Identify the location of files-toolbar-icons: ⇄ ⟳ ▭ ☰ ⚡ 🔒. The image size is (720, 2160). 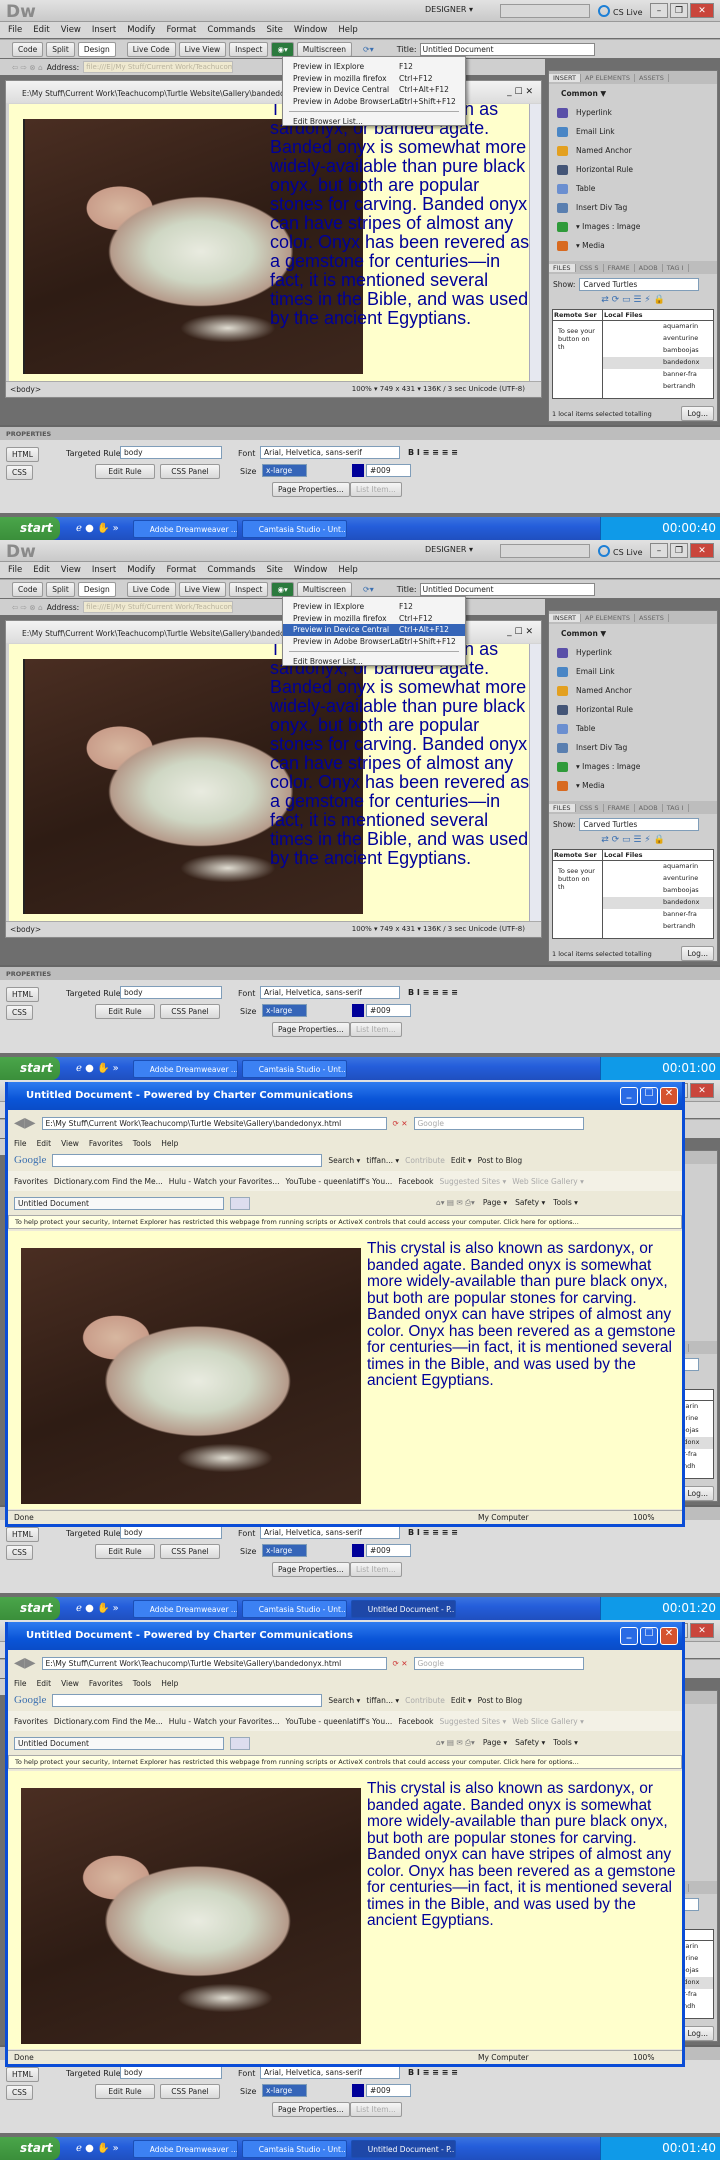
(633, 842).